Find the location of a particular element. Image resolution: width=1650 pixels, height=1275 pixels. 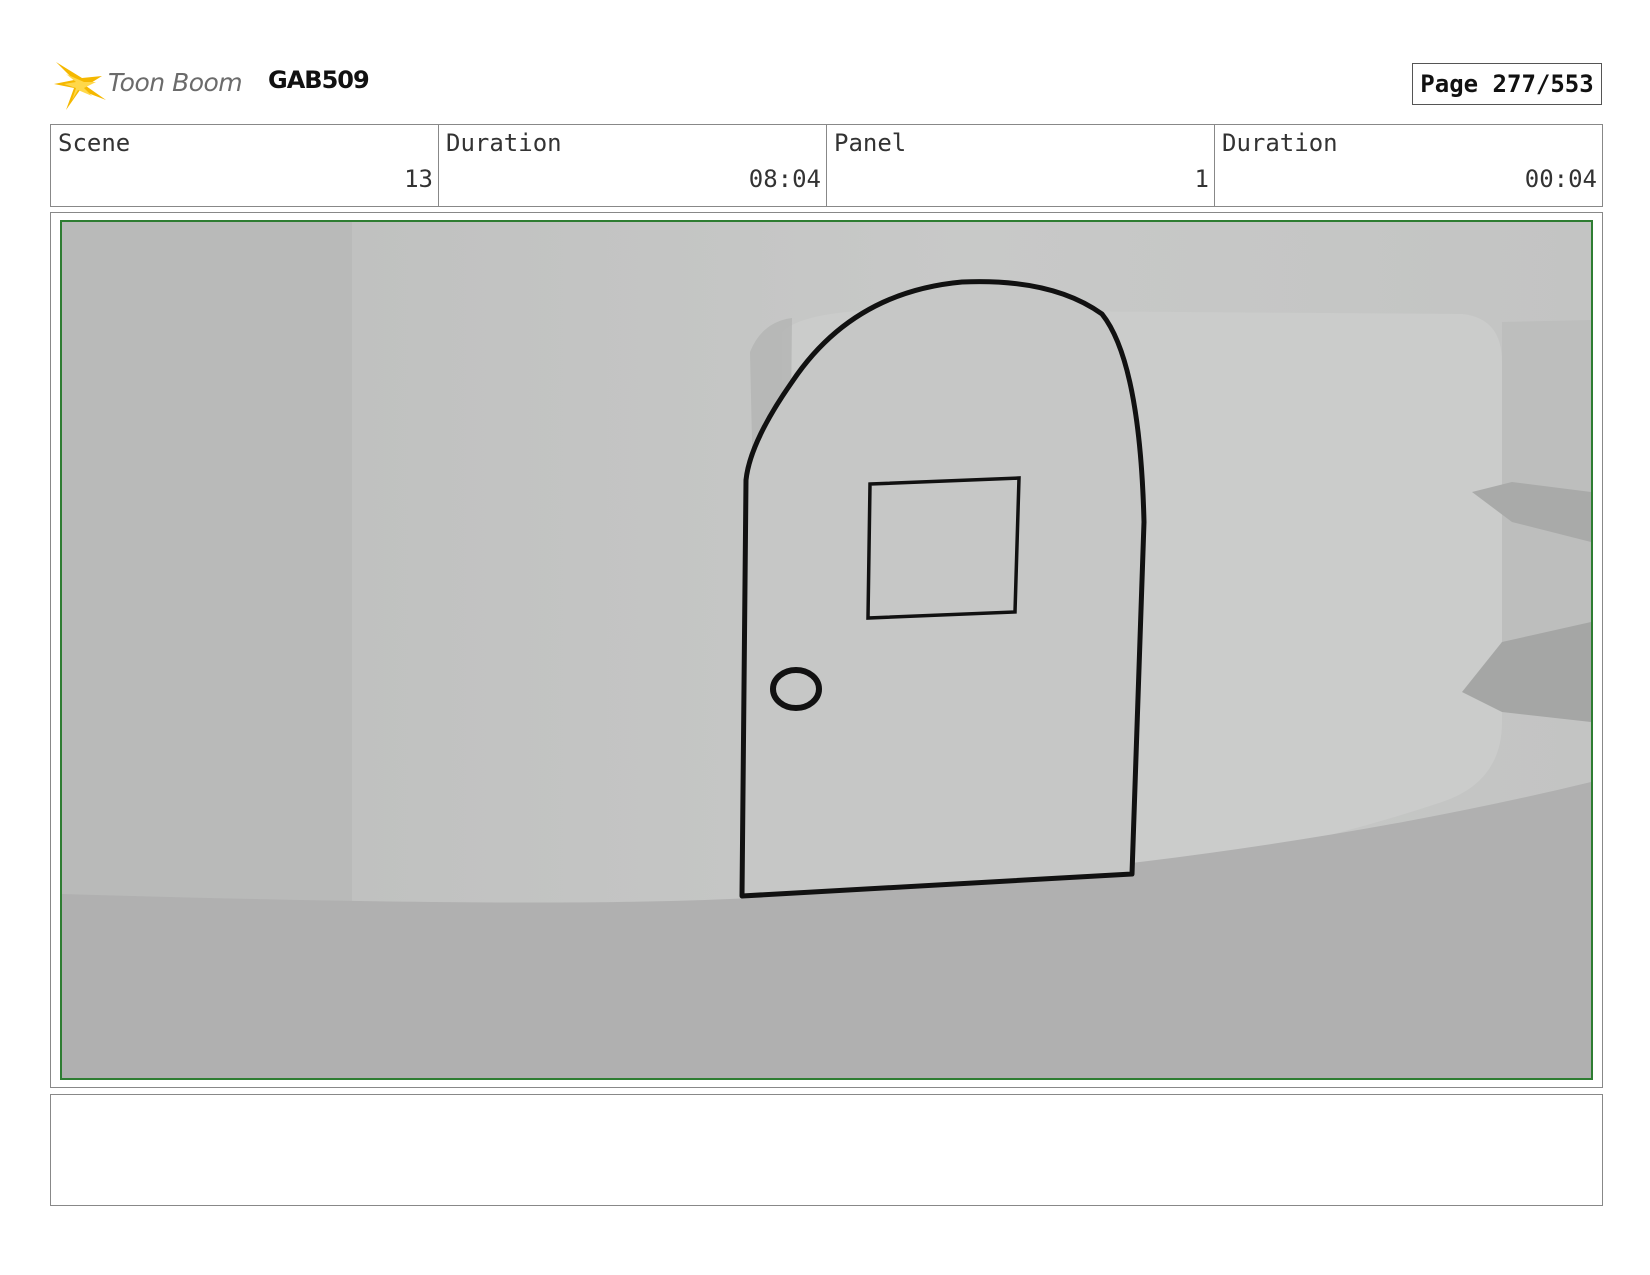

left-wall-block is located at coordinates (207, 572).